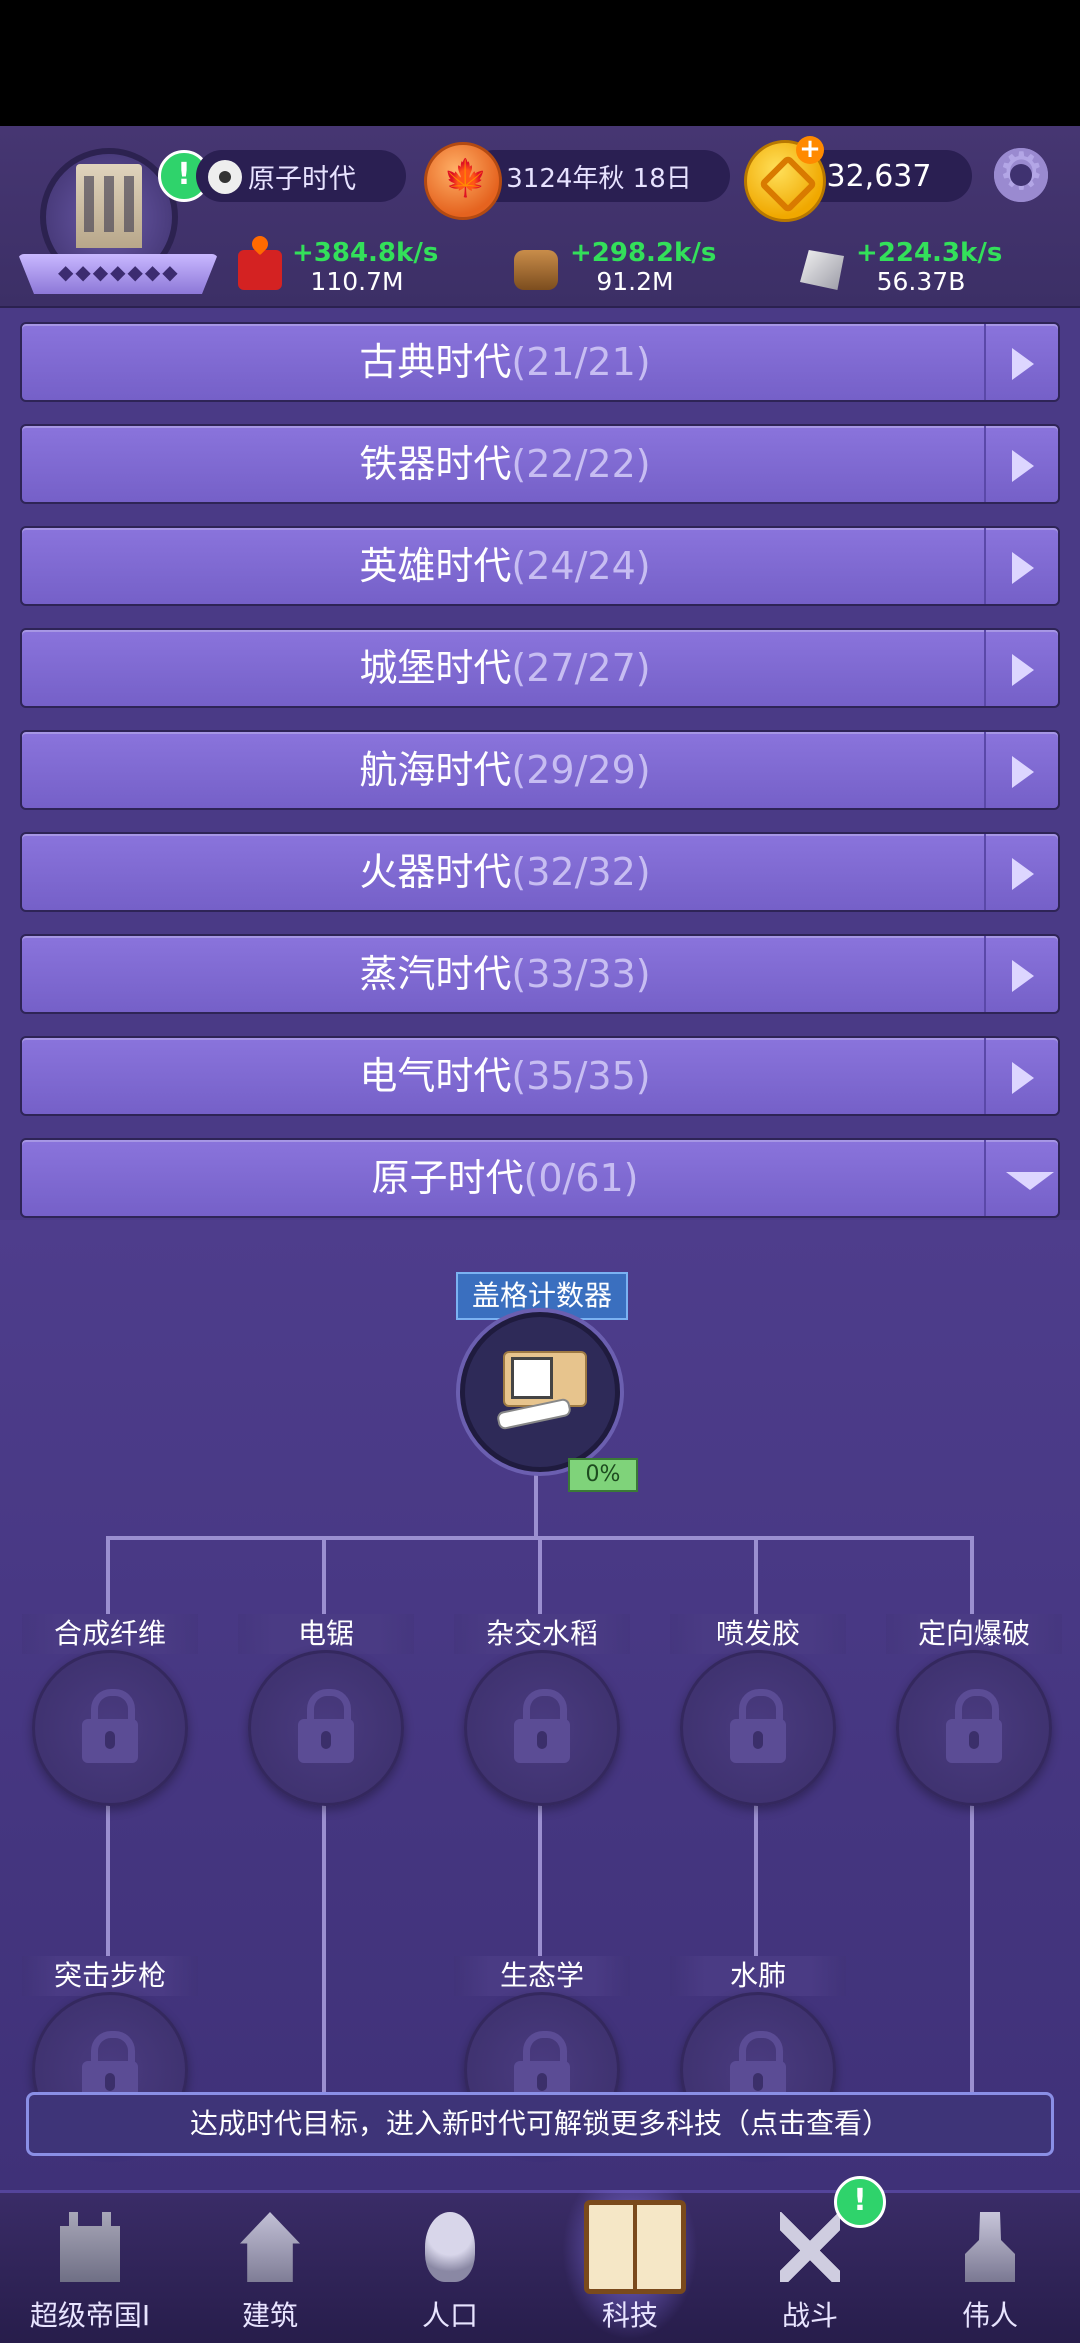  What do you see at coordinates (879, 176) in the screenshot?
I see `gem-count: 32,637` at bounding box center [879, 176].